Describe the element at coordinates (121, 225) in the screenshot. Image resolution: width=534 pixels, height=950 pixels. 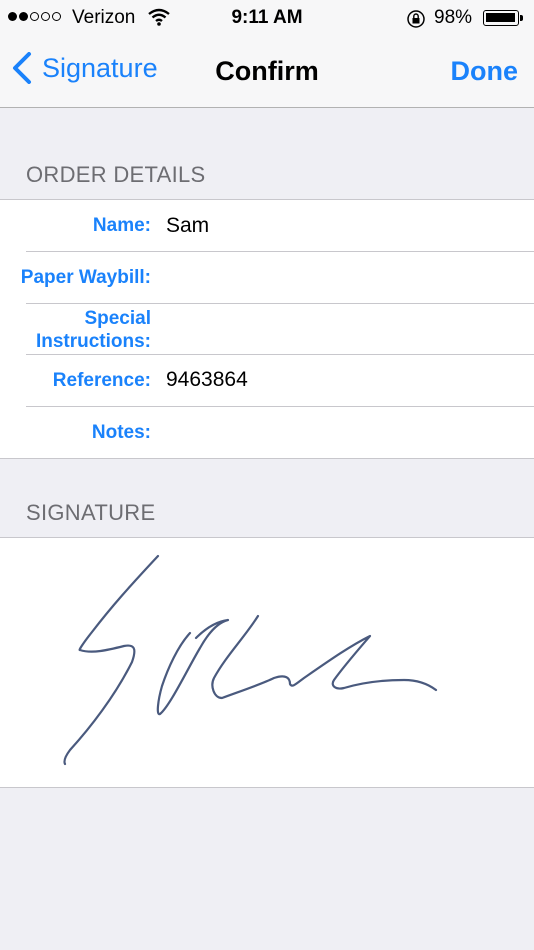
I see `name-label: Name:` at that location.